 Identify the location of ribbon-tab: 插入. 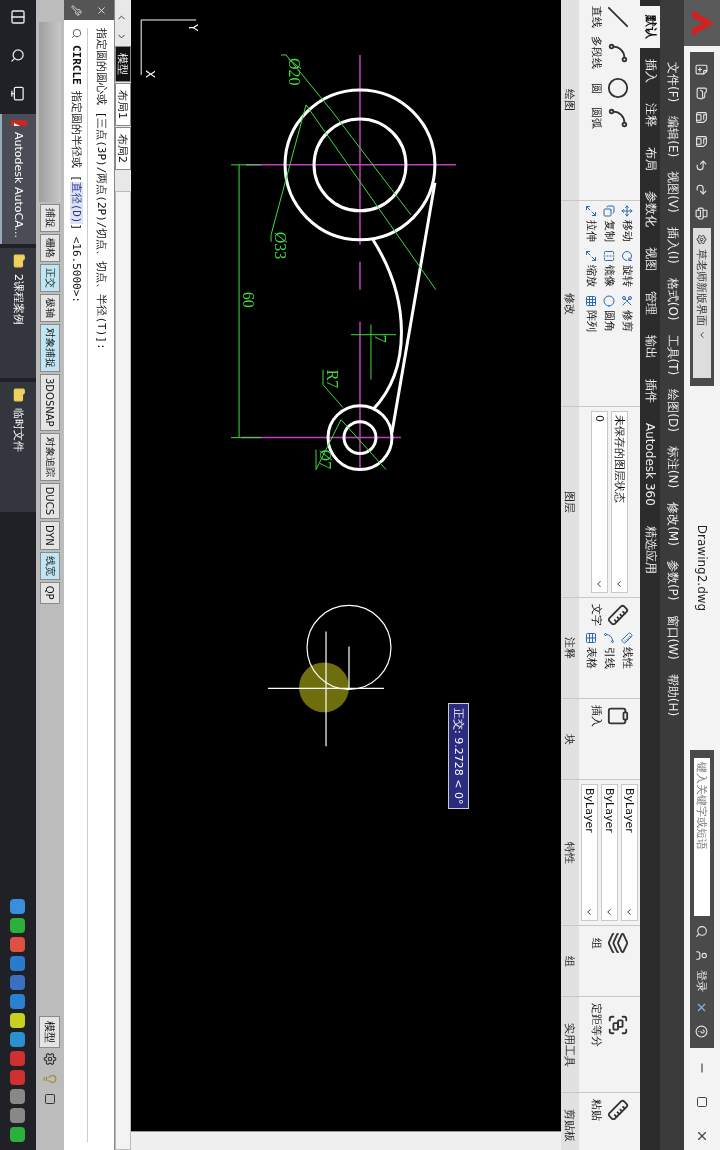
(650, 71).